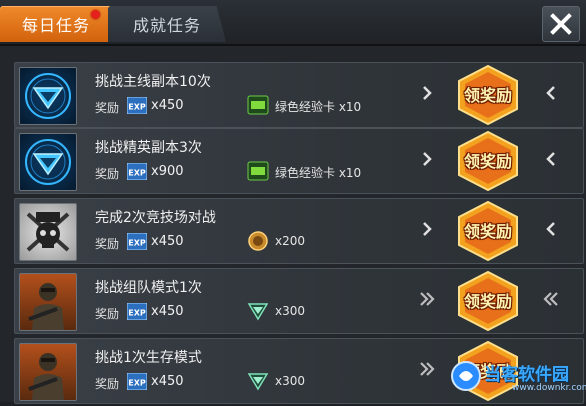 This screenshot has height=406, width=586. Describe the element at coordinates (293, 23) in the screenshot. I see `tab-bar: 每日任务 成就任务` at that location.